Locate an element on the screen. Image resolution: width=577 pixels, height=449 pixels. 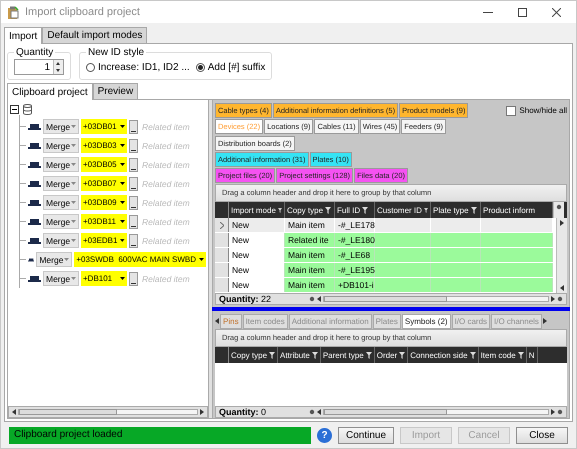
collapse-icon is located at coordinates (14, 109).